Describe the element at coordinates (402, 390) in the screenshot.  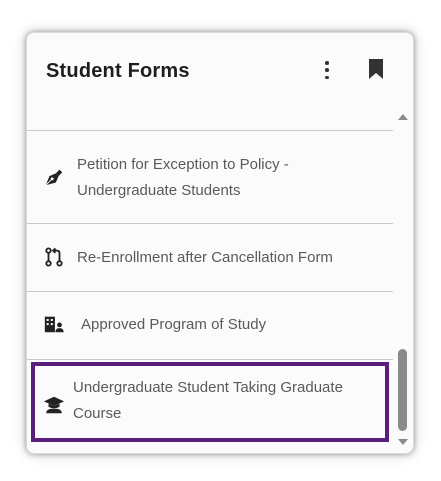
I see `scrollbar-thumb` at that location.